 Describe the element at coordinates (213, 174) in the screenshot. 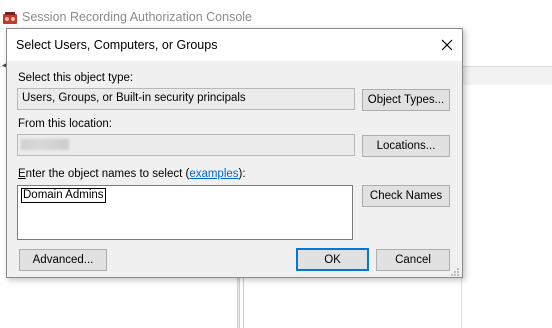

I see `examples-link: examples` at that location.